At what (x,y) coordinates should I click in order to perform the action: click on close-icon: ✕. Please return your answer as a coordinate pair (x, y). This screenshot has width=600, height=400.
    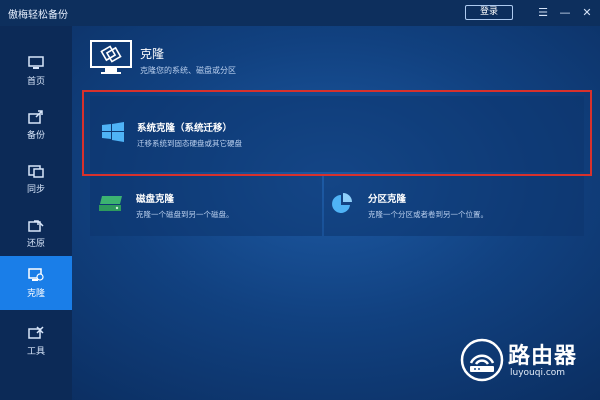
    Looking at the image, I should click on (587, 13).